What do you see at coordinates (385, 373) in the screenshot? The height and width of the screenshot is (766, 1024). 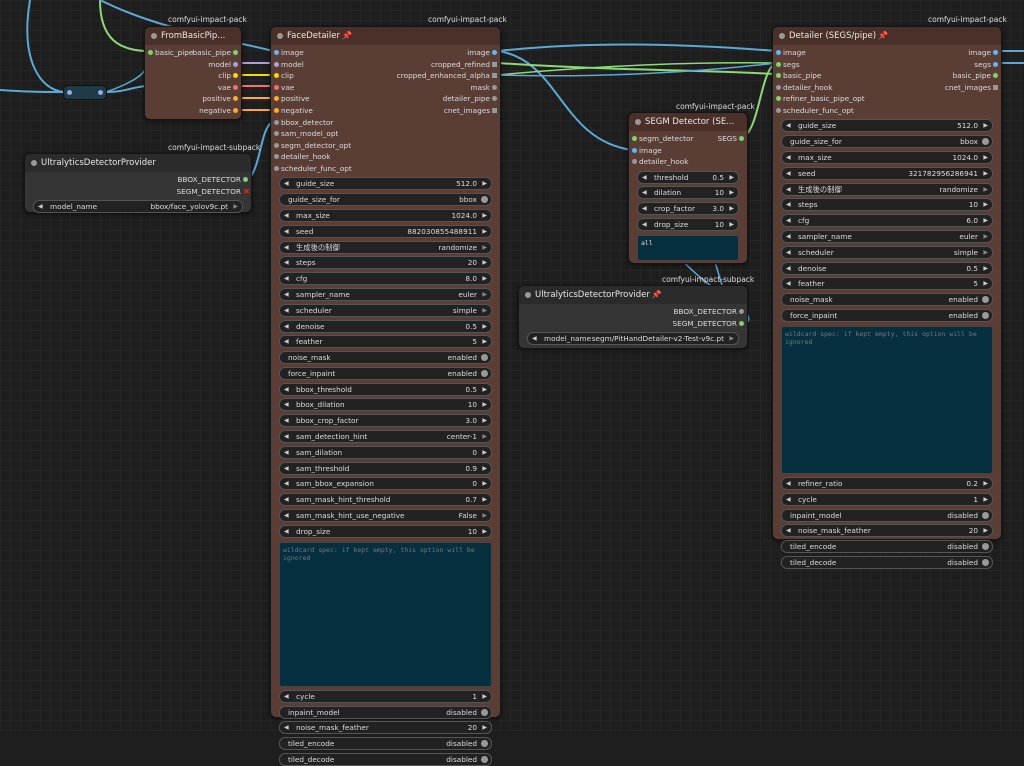 I see `force-inpaint-widget: force_inpaint enabled` at bounding box center [385, 373].